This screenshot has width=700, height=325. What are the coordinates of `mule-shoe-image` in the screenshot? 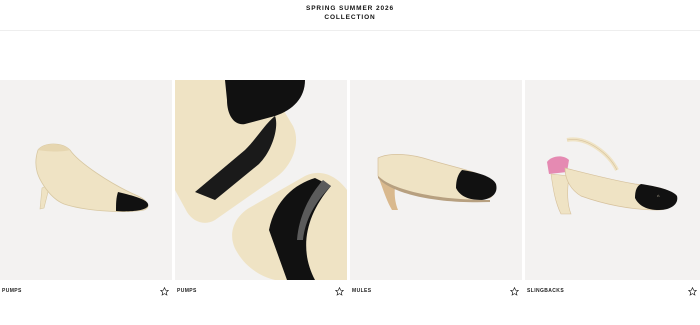 It's located at (437, 182).